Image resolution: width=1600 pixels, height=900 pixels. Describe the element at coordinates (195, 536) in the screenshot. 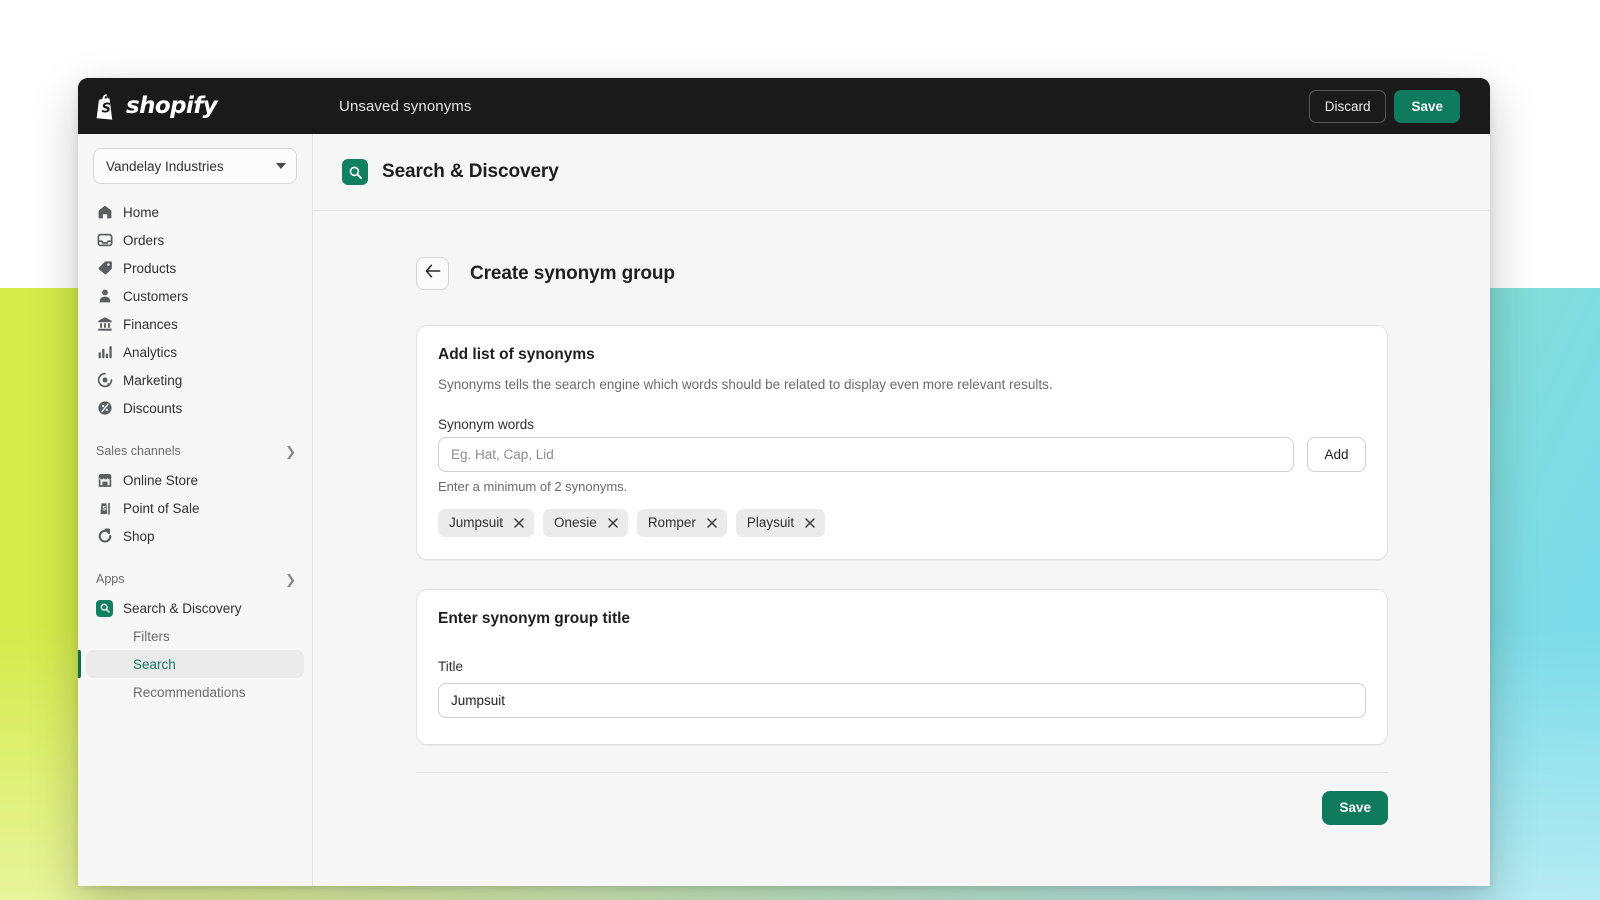

I see `sidebar-item-shop: Shop` at that location.